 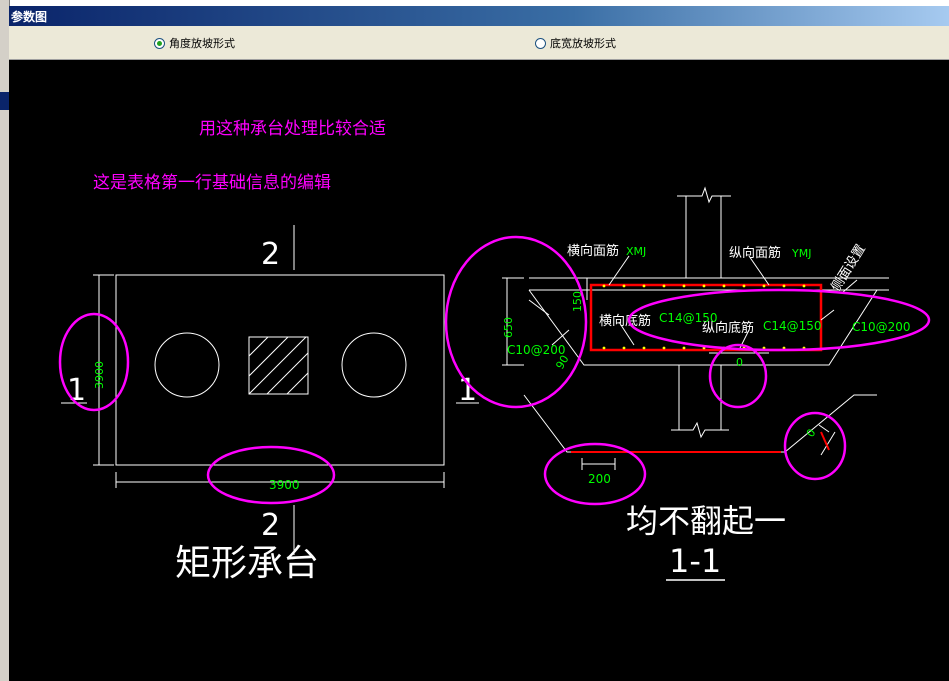 I want to click on label-top-bar: 横向面筋, so click(x=593, y=251).